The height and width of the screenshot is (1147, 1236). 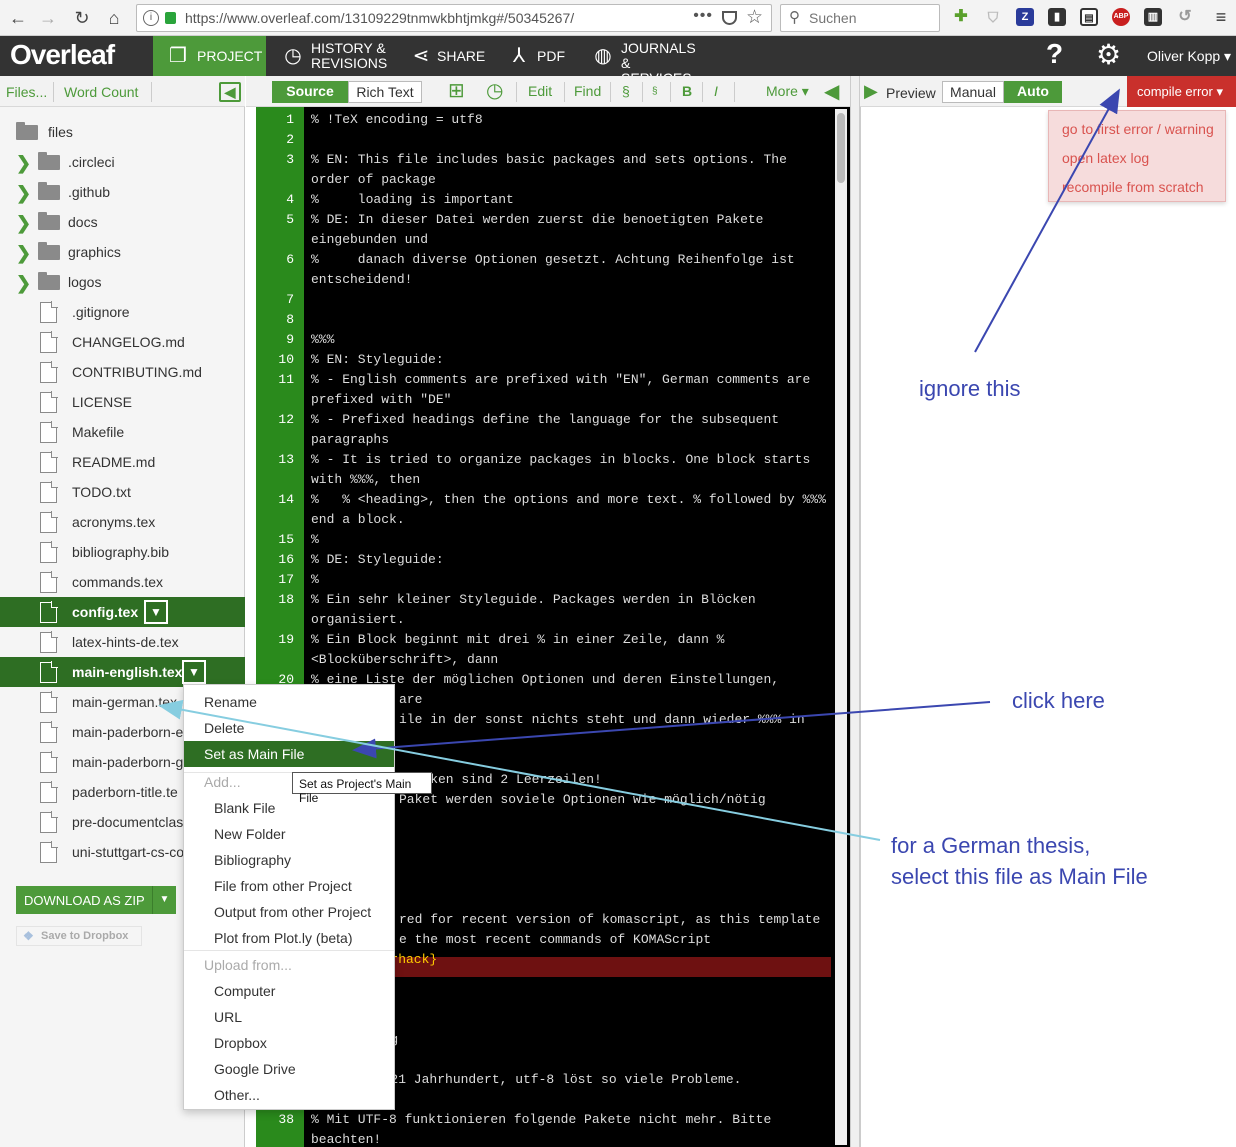 I want to click on go-to-first-error-item: go to first error / warning, so click(x=1138, y=129).